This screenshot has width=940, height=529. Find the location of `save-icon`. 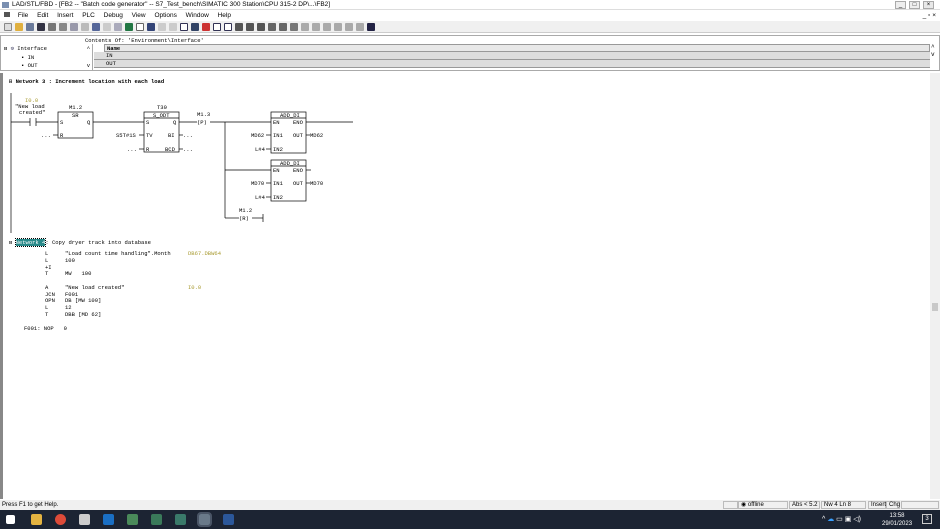

save-icon is located at coordinates (41, 26).